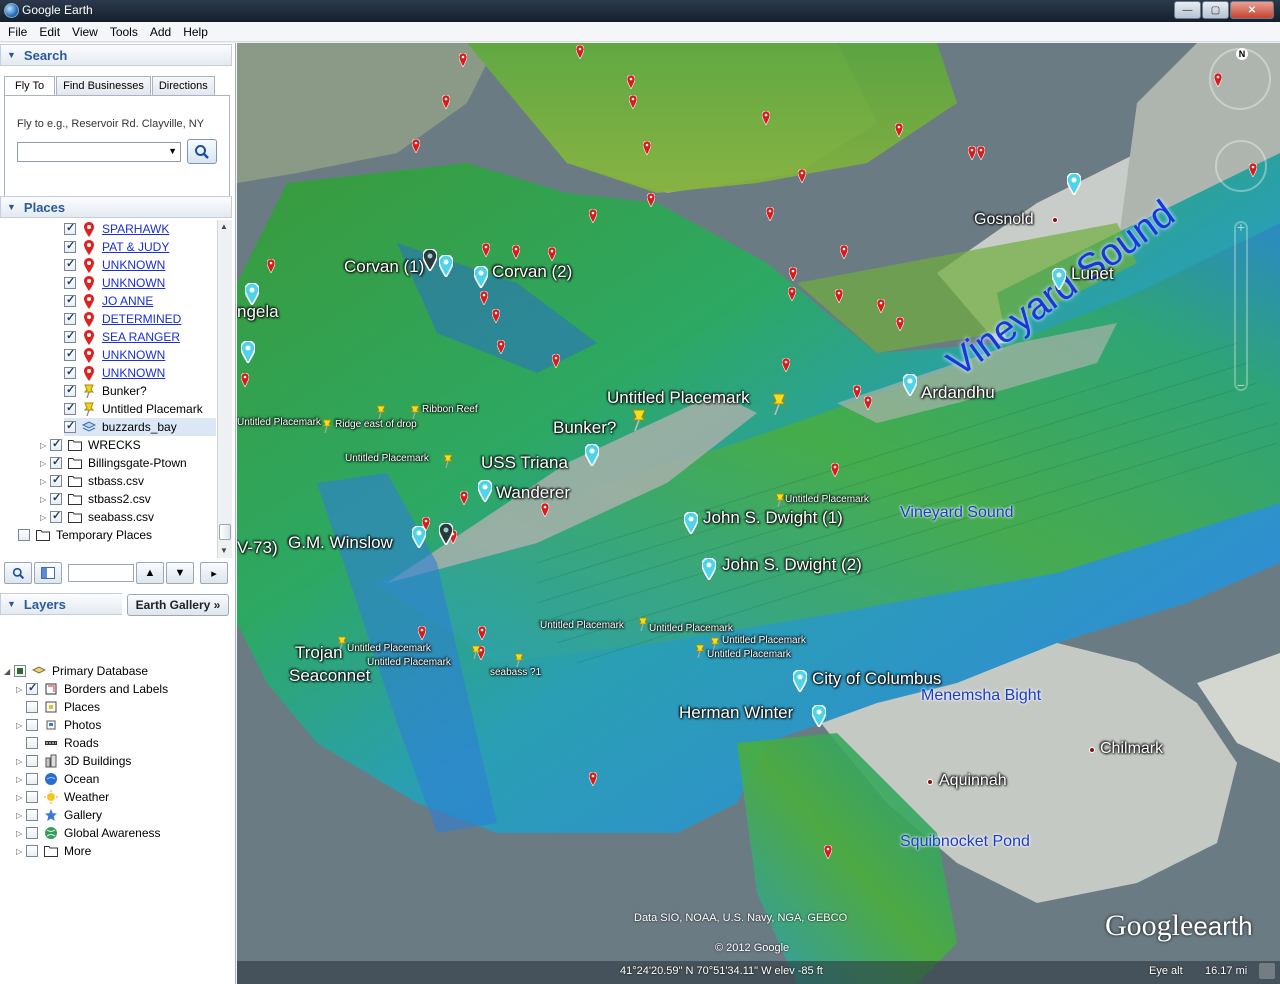 The height and width of the screenshot is (984, 1280). Describe the element at coordinates (116, 207) in the screenshot. I see `places-panel-header: ▼ Places` at that location.